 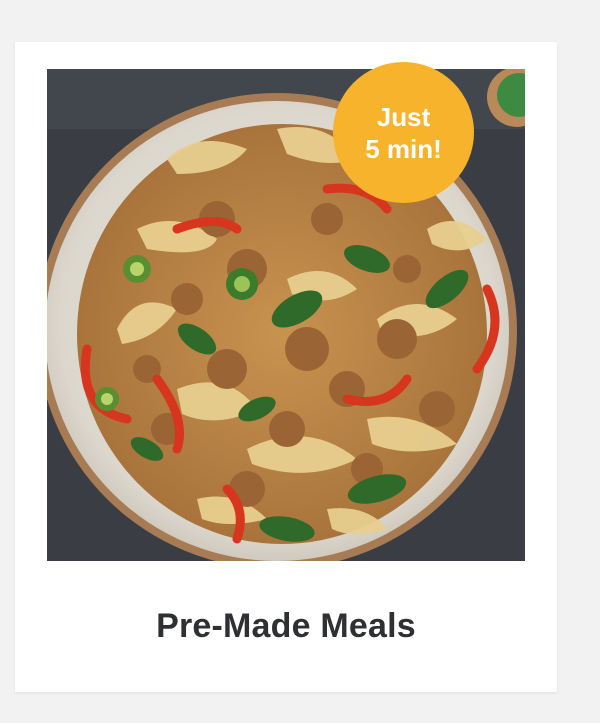 I want to click on badge-line-1: Just, so click(x=403, y=116).